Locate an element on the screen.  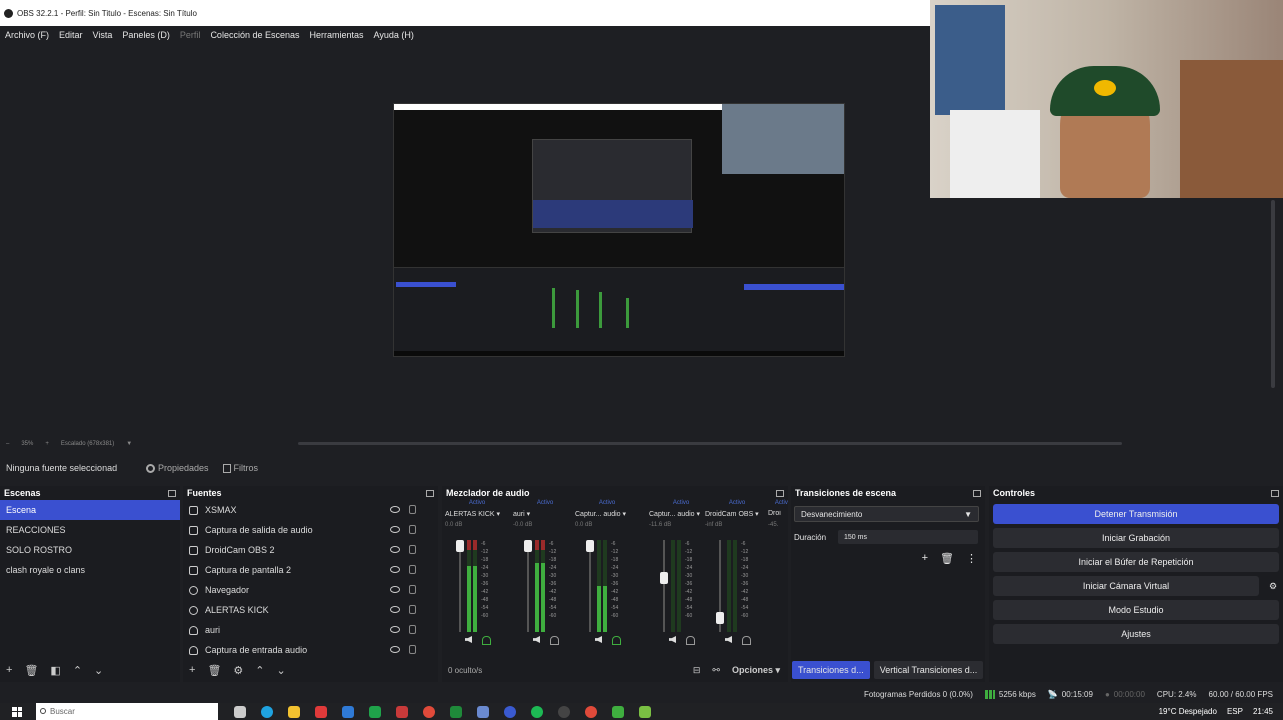
chevron-down-icon: ▼ is located at coordinates (129, 444).